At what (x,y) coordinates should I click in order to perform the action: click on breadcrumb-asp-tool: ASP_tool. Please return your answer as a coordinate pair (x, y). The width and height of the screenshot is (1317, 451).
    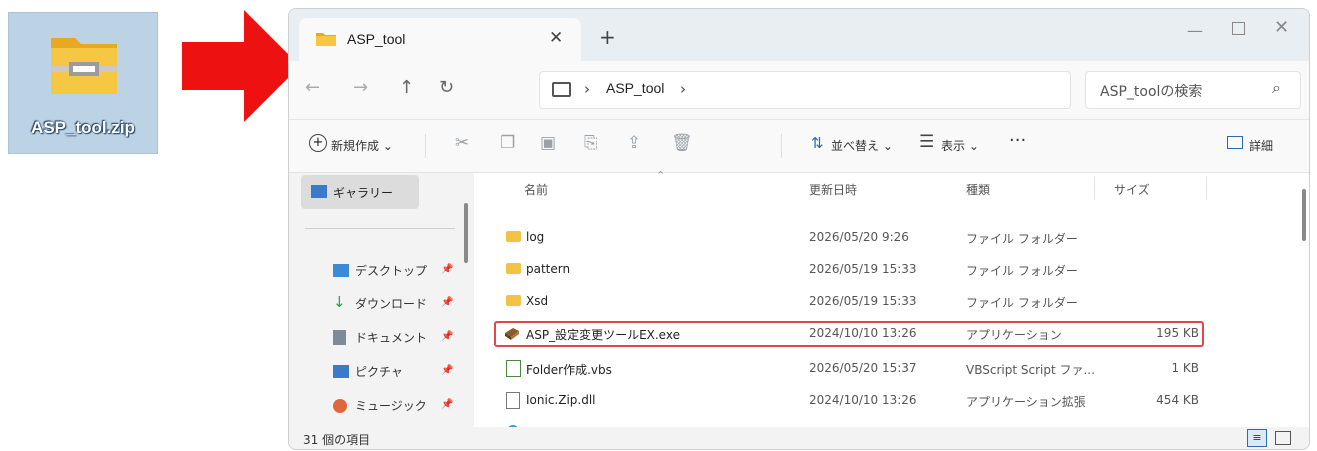
    Looking at the image, I should click on (635, 88).